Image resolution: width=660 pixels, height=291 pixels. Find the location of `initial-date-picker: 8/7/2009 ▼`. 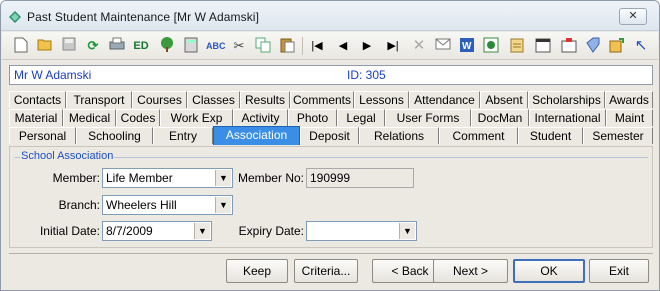

initial-date-picker: 8/7/2009 ▼ is located at coordinates (157, 231).